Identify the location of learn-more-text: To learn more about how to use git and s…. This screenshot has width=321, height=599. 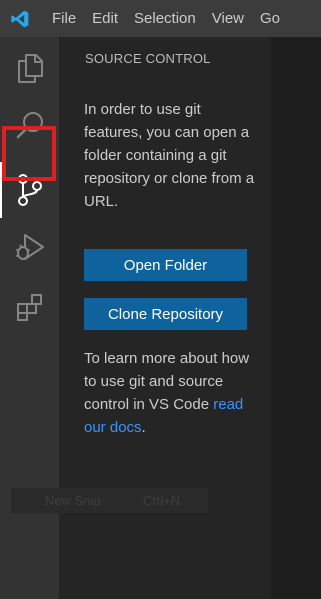
(174, 393).